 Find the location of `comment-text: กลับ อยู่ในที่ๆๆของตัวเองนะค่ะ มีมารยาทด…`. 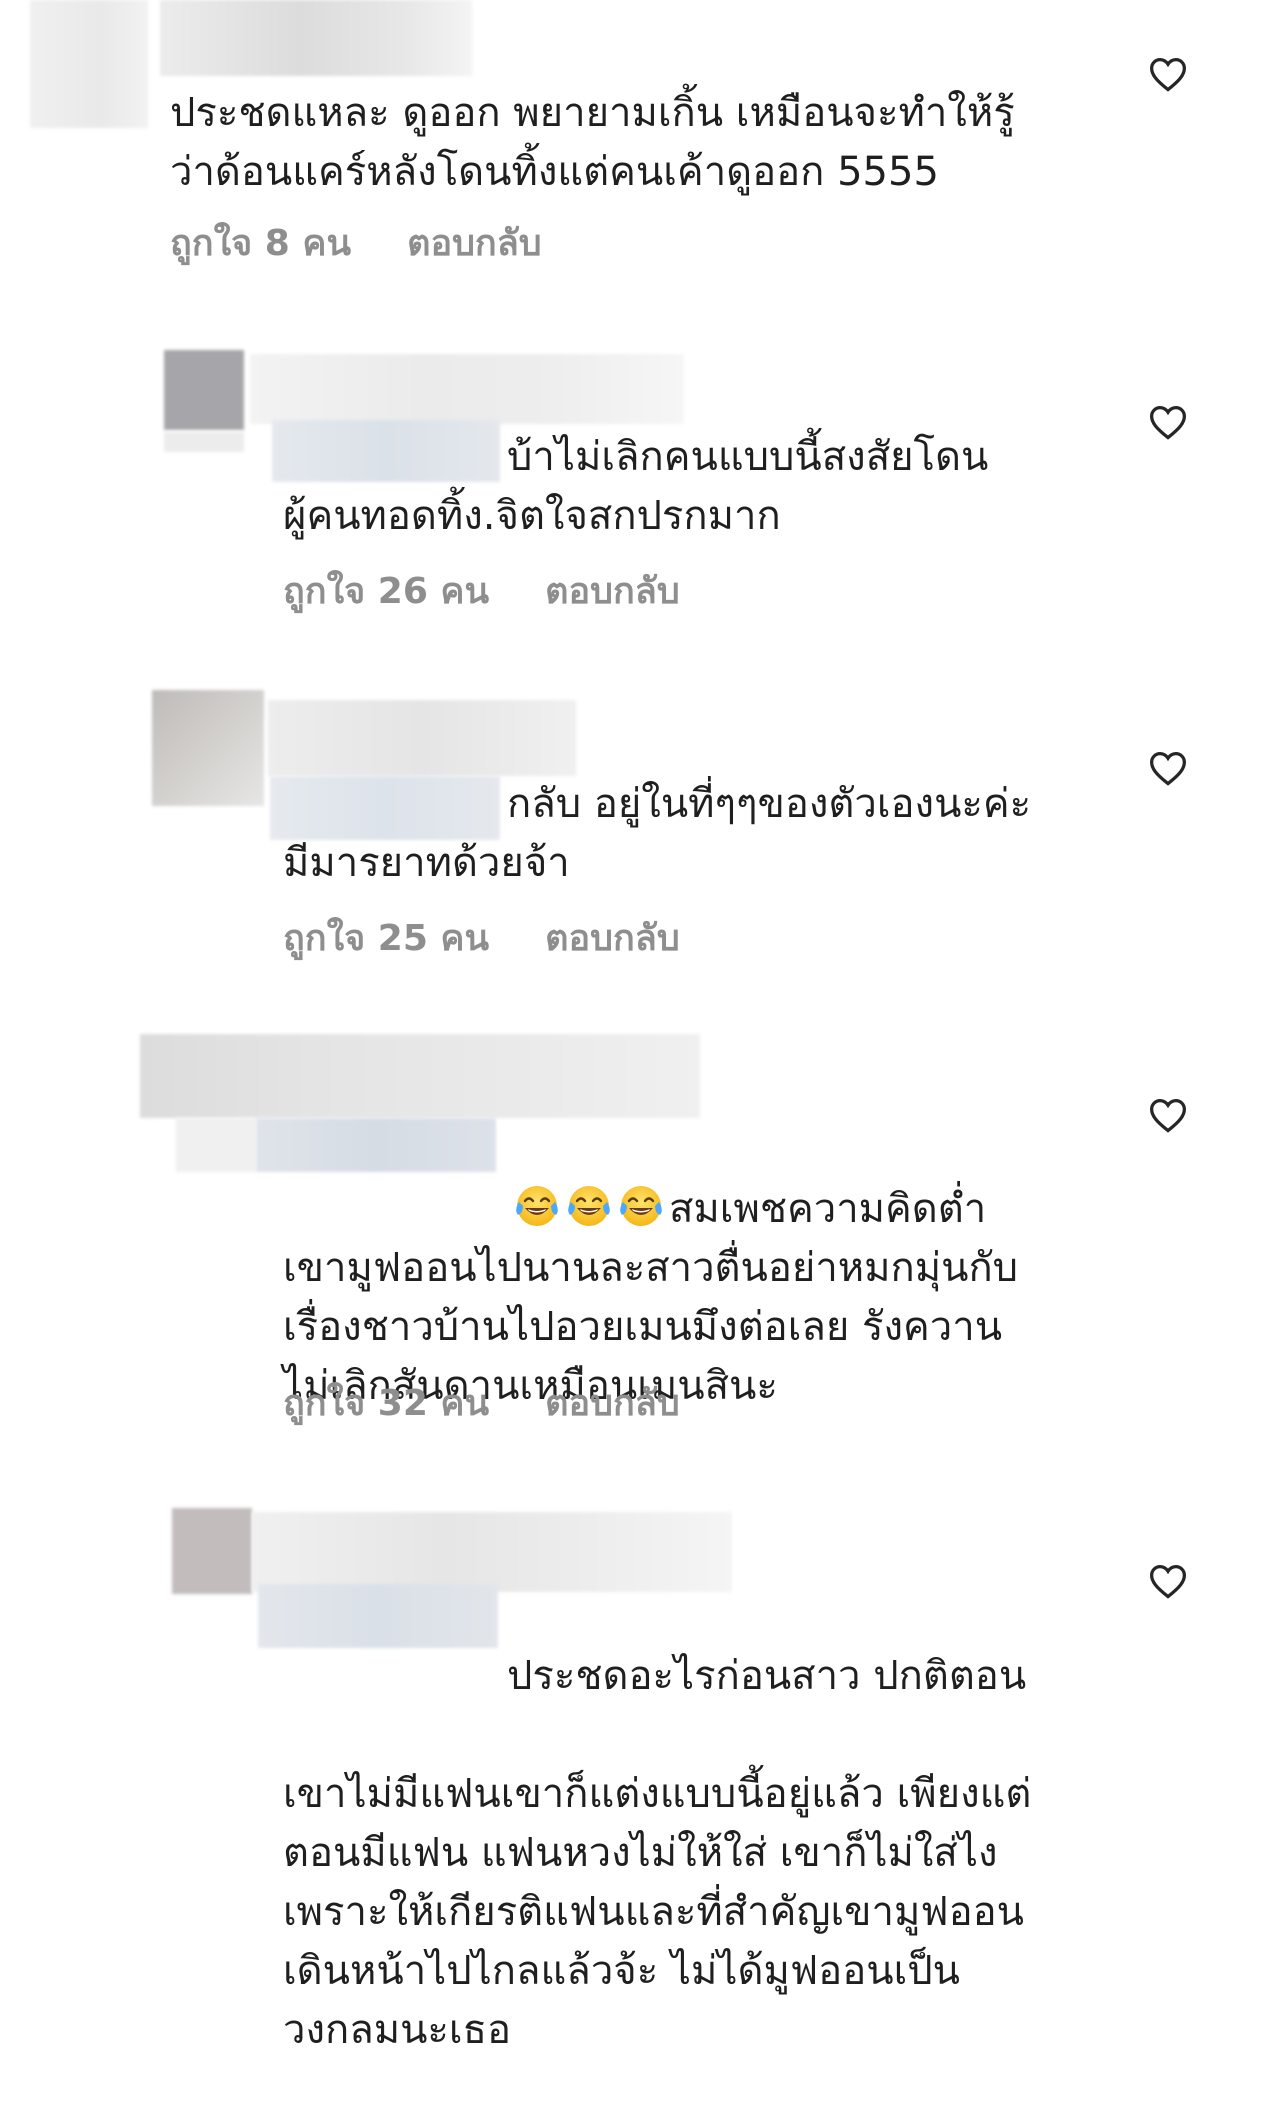

comment-text: กลับ อยู่ในที่ๆๆของตัวเองนะค่ะ มีมารยาทด… is located at coordinates (657, 833).